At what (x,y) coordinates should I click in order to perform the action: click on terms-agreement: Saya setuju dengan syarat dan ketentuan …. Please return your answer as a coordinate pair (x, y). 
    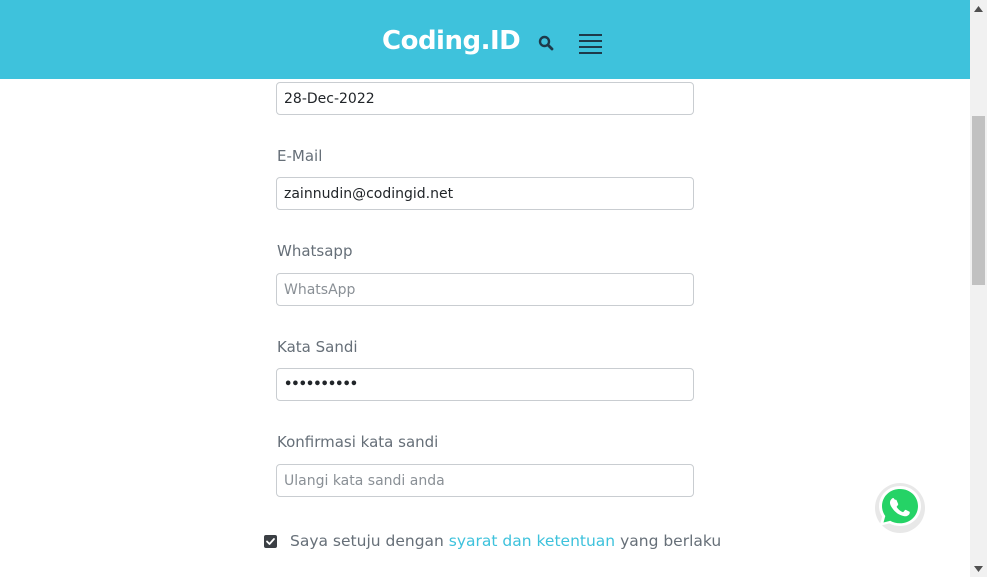
    Looking at the image, I should click on (492, 541).